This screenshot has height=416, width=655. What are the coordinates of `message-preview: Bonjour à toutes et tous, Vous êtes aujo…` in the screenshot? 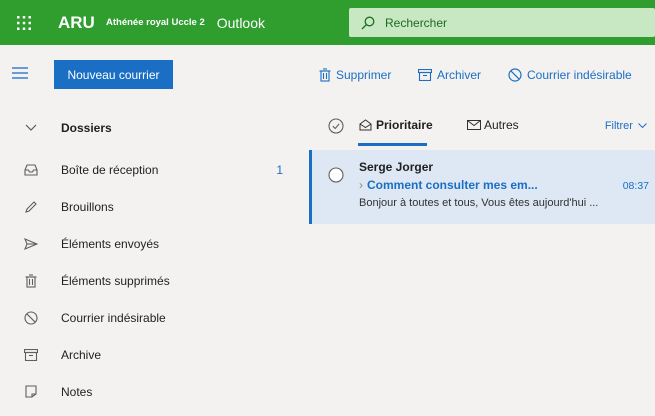 It's located at (479, 203).